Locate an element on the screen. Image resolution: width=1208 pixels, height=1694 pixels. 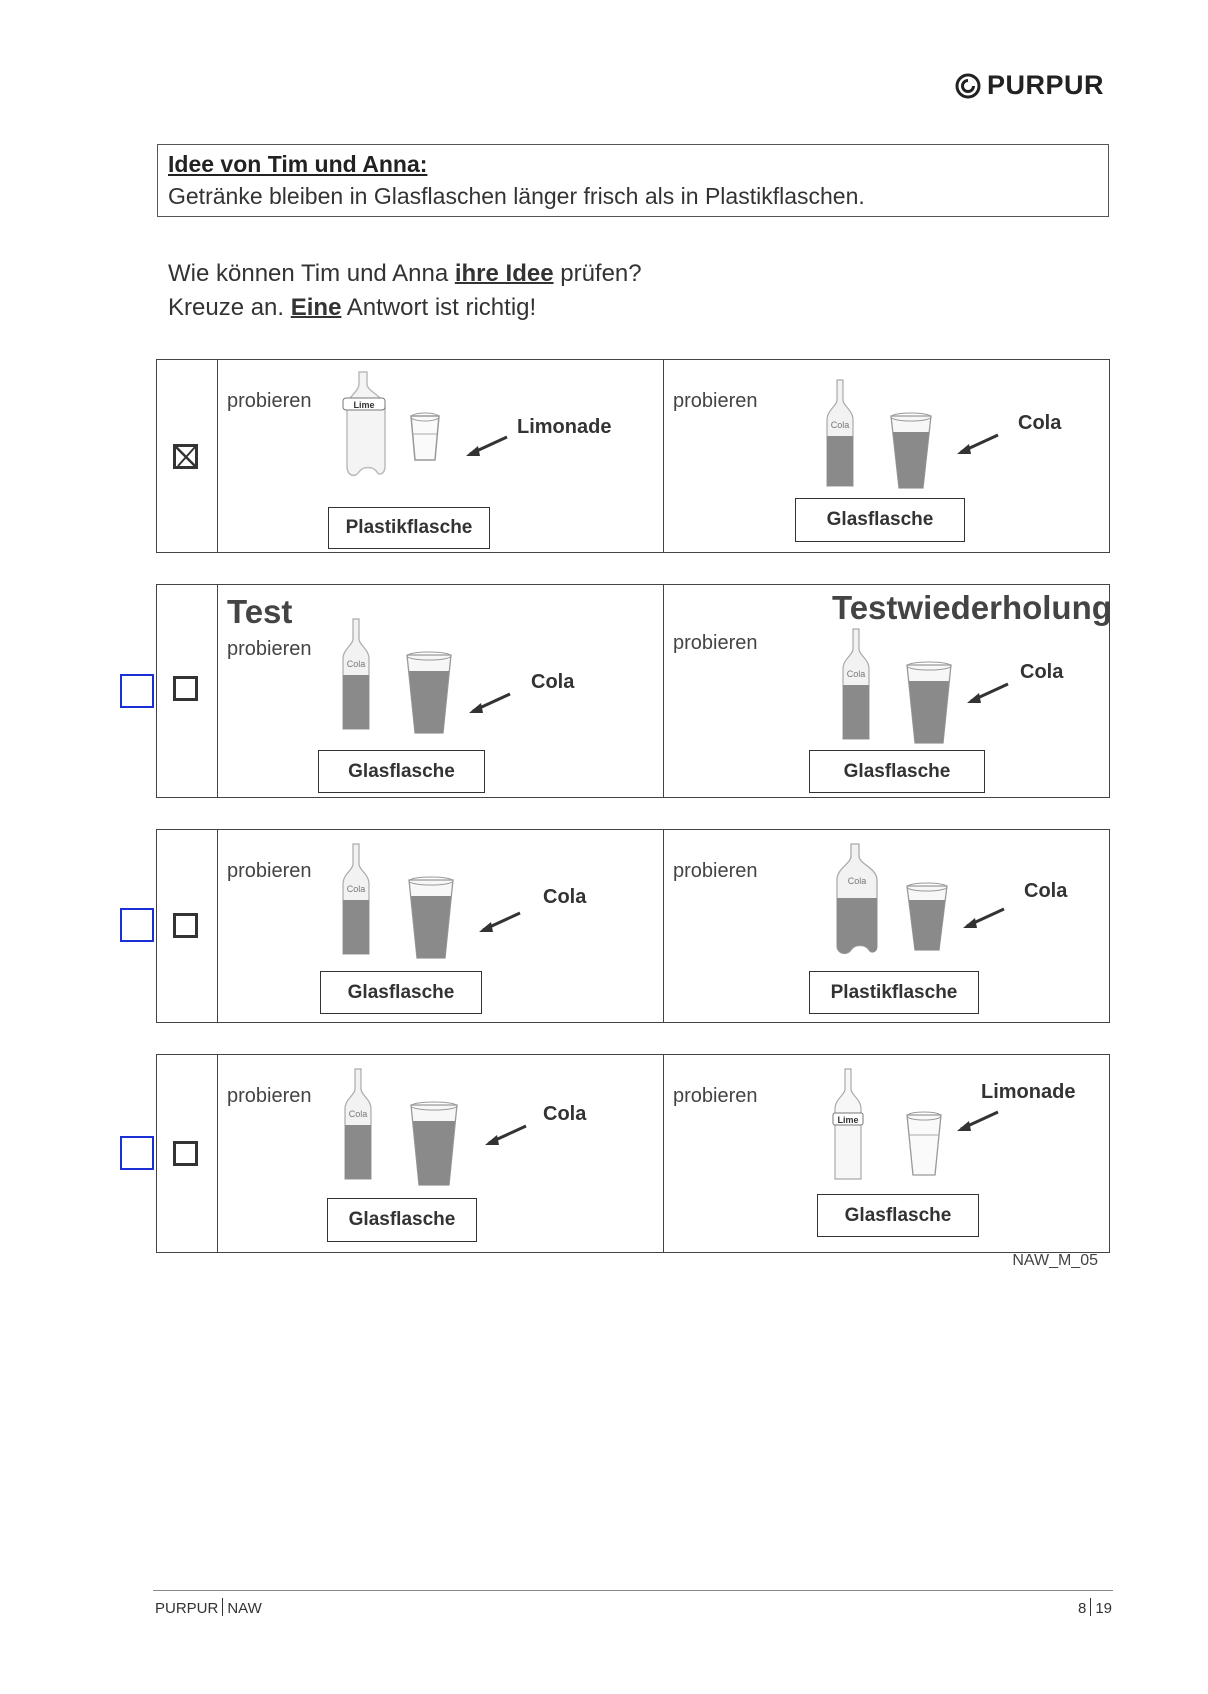
option-2-checkbox is located at coordinates (185, 688).